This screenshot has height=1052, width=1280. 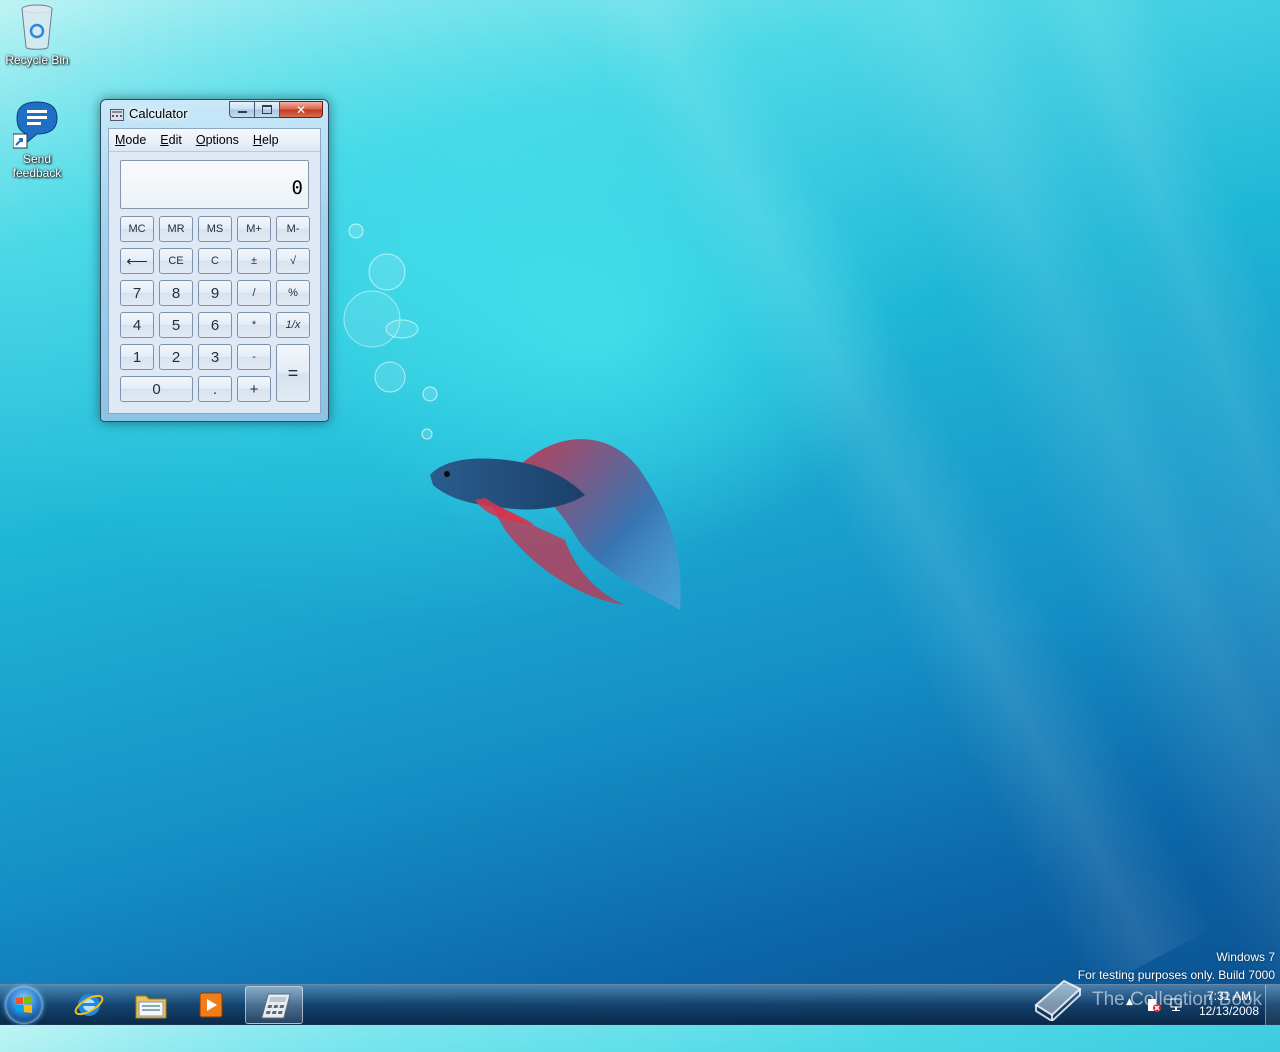 I want to click on menu-mode: Mode, so click(x=130, y=140).